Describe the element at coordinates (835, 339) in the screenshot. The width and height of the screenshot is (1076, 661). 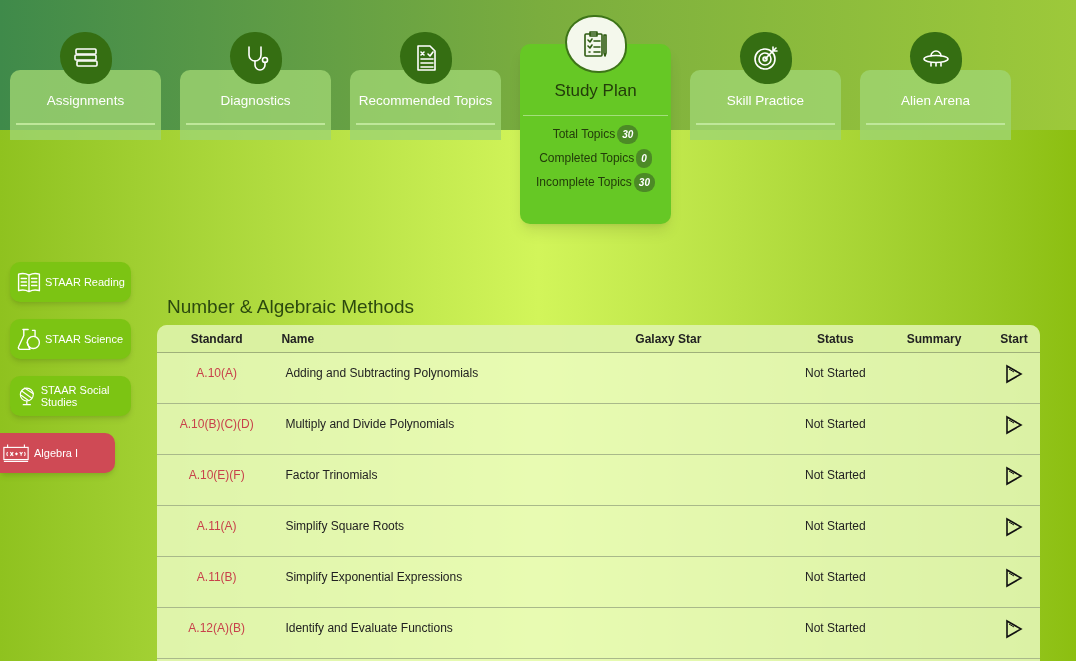
I see `column-header: Status` at that location.